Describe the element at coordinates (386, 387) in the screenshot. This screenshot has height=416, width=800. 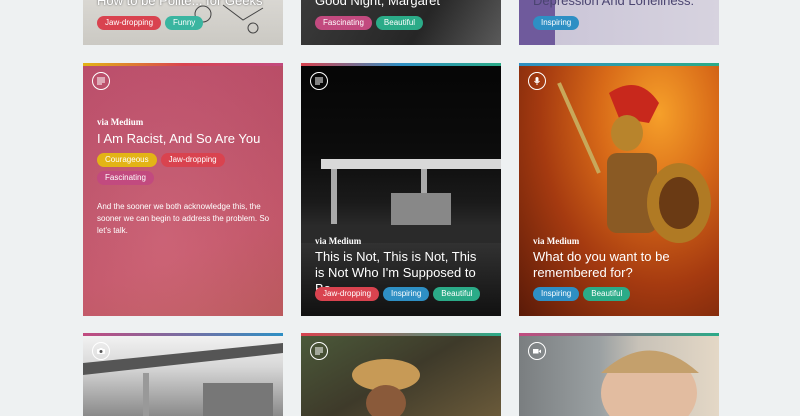
I see `man-with-straw-hat-photo` at that location.